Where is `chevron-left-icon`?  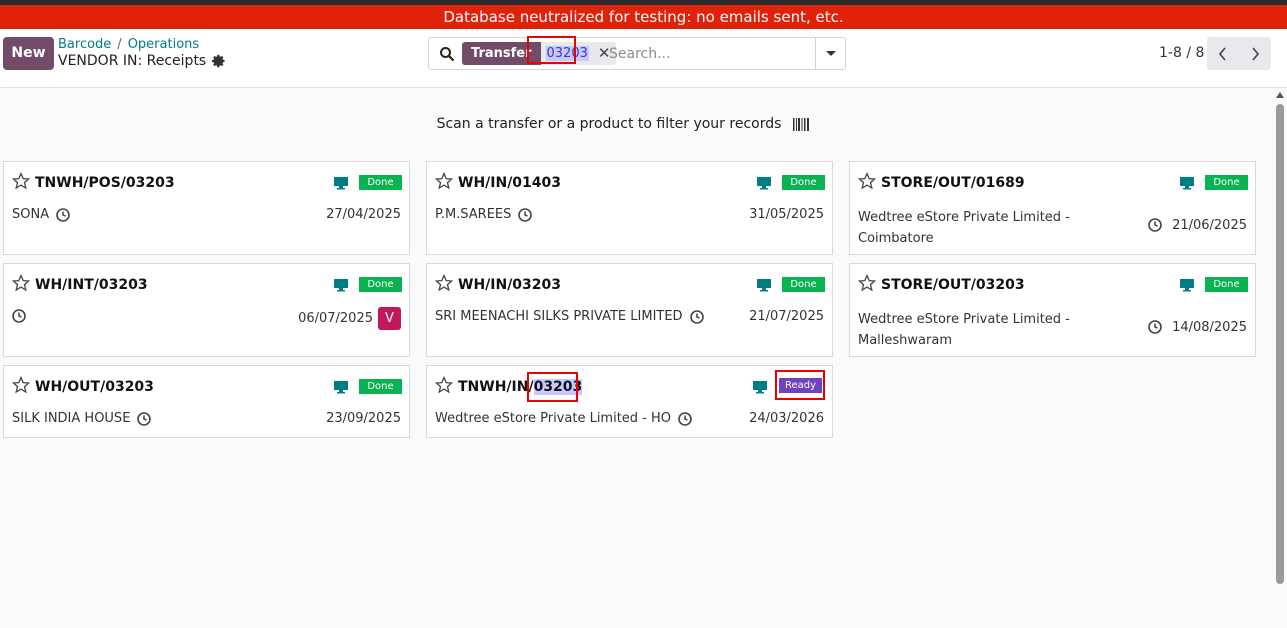
chevron-left-icon is located at coordinates (1222, 54).